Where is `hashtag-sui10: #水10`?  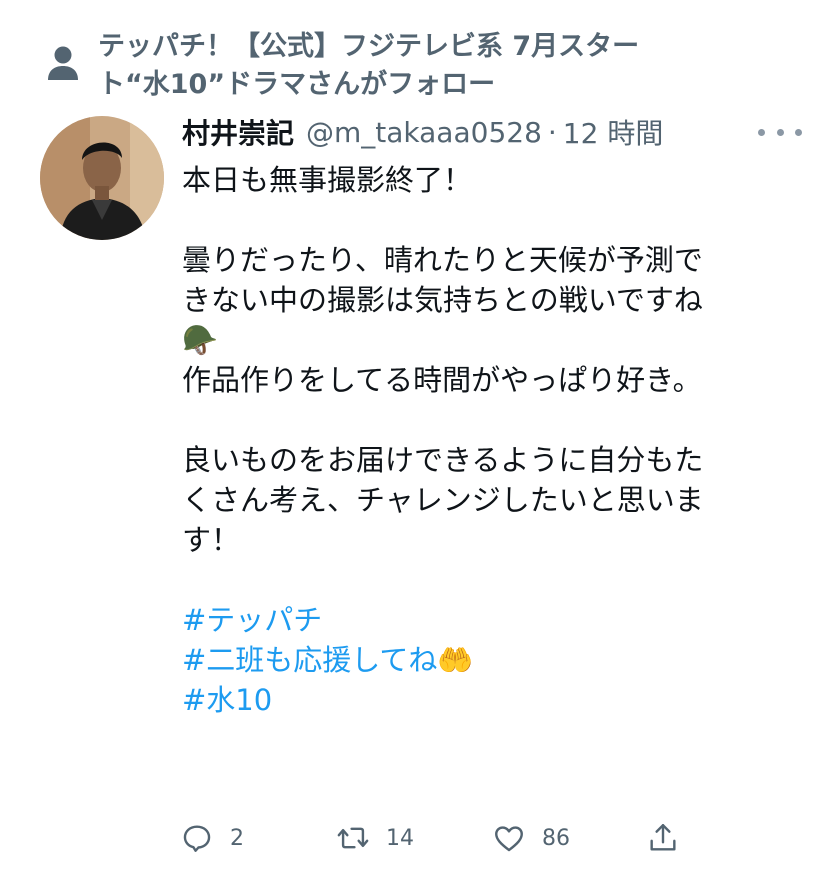 hashtag-sui10: #水10 is located at coordinates (492, 700).